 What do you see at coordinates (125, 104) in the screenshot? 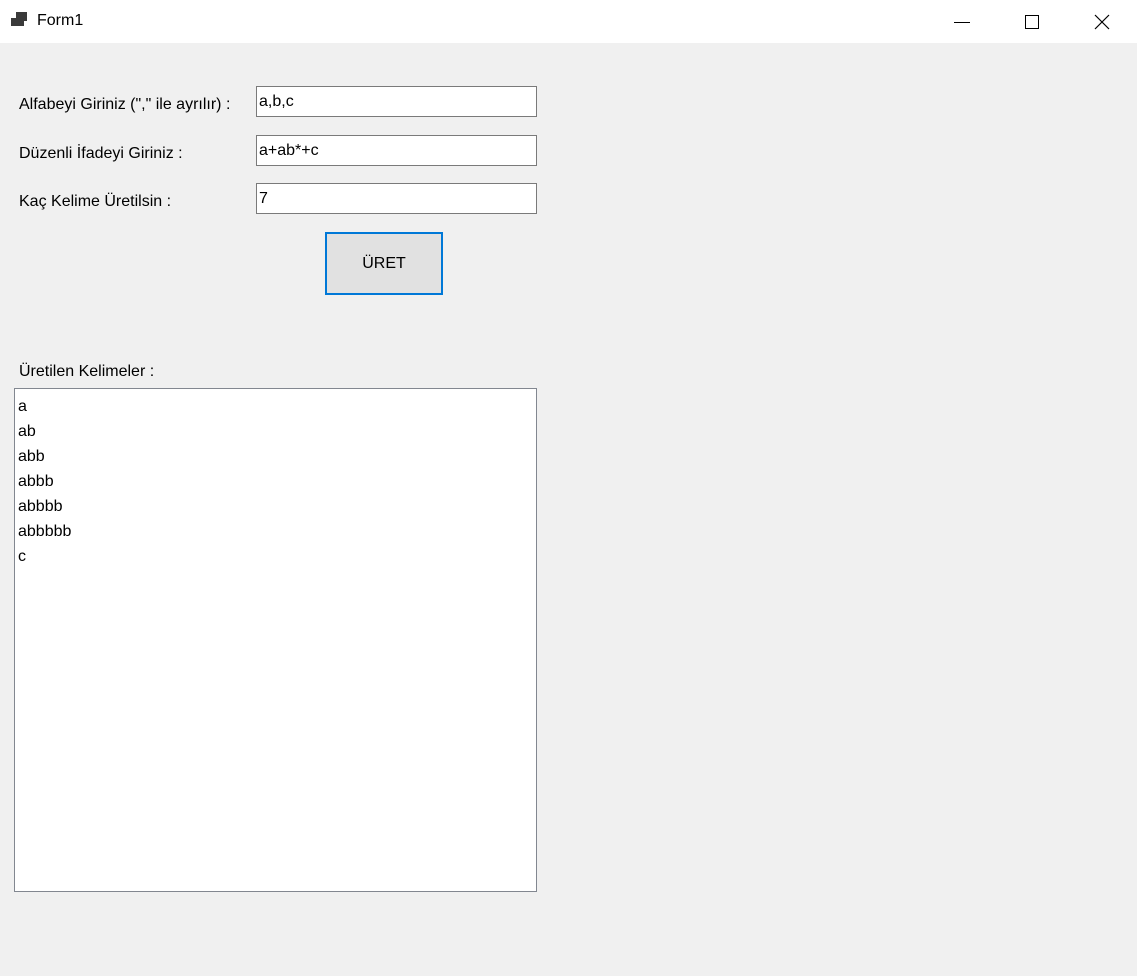
I see `alphabet-label: Alfabeyi Giriniz ("," ile ayrılır) :` at bounding box center [125, 104].